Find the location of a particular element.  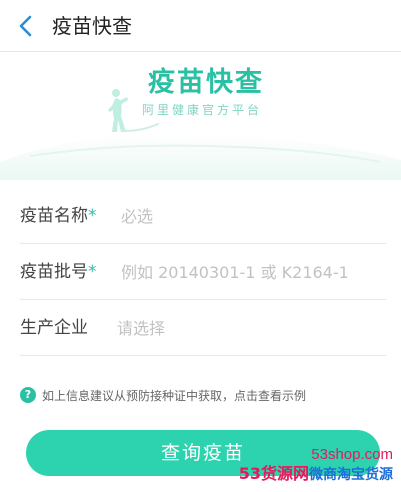

manufacturer-row: 生产企业 is located at coordinates (203, 328).